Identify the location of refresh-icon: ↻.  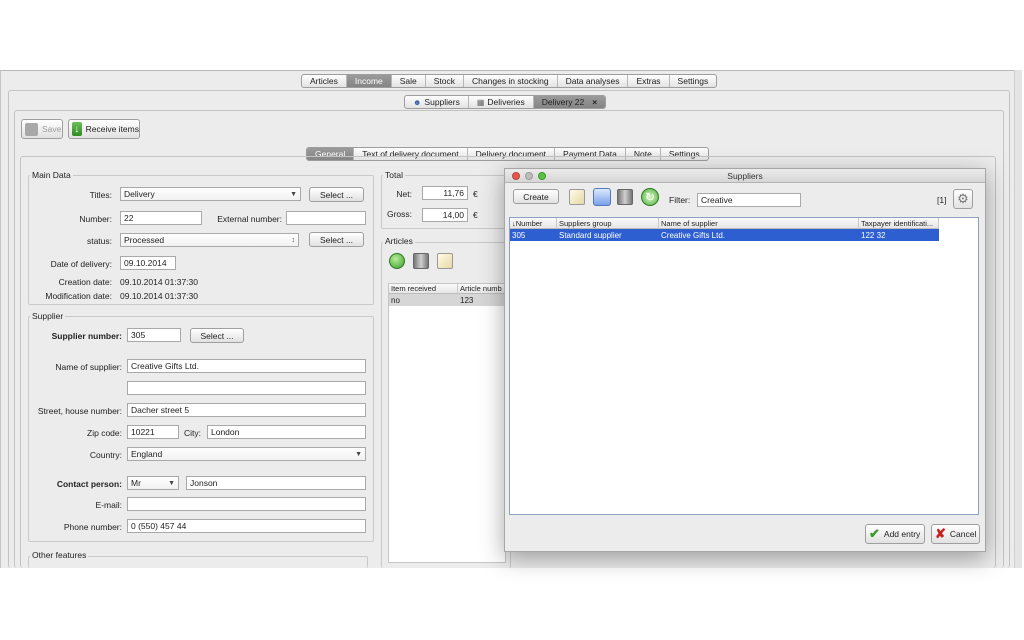
(650, 197).